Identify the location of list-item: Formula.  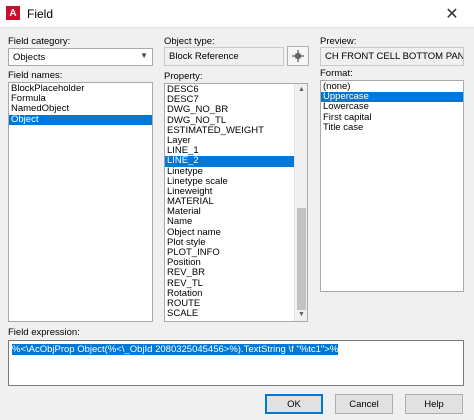
(80, 99).